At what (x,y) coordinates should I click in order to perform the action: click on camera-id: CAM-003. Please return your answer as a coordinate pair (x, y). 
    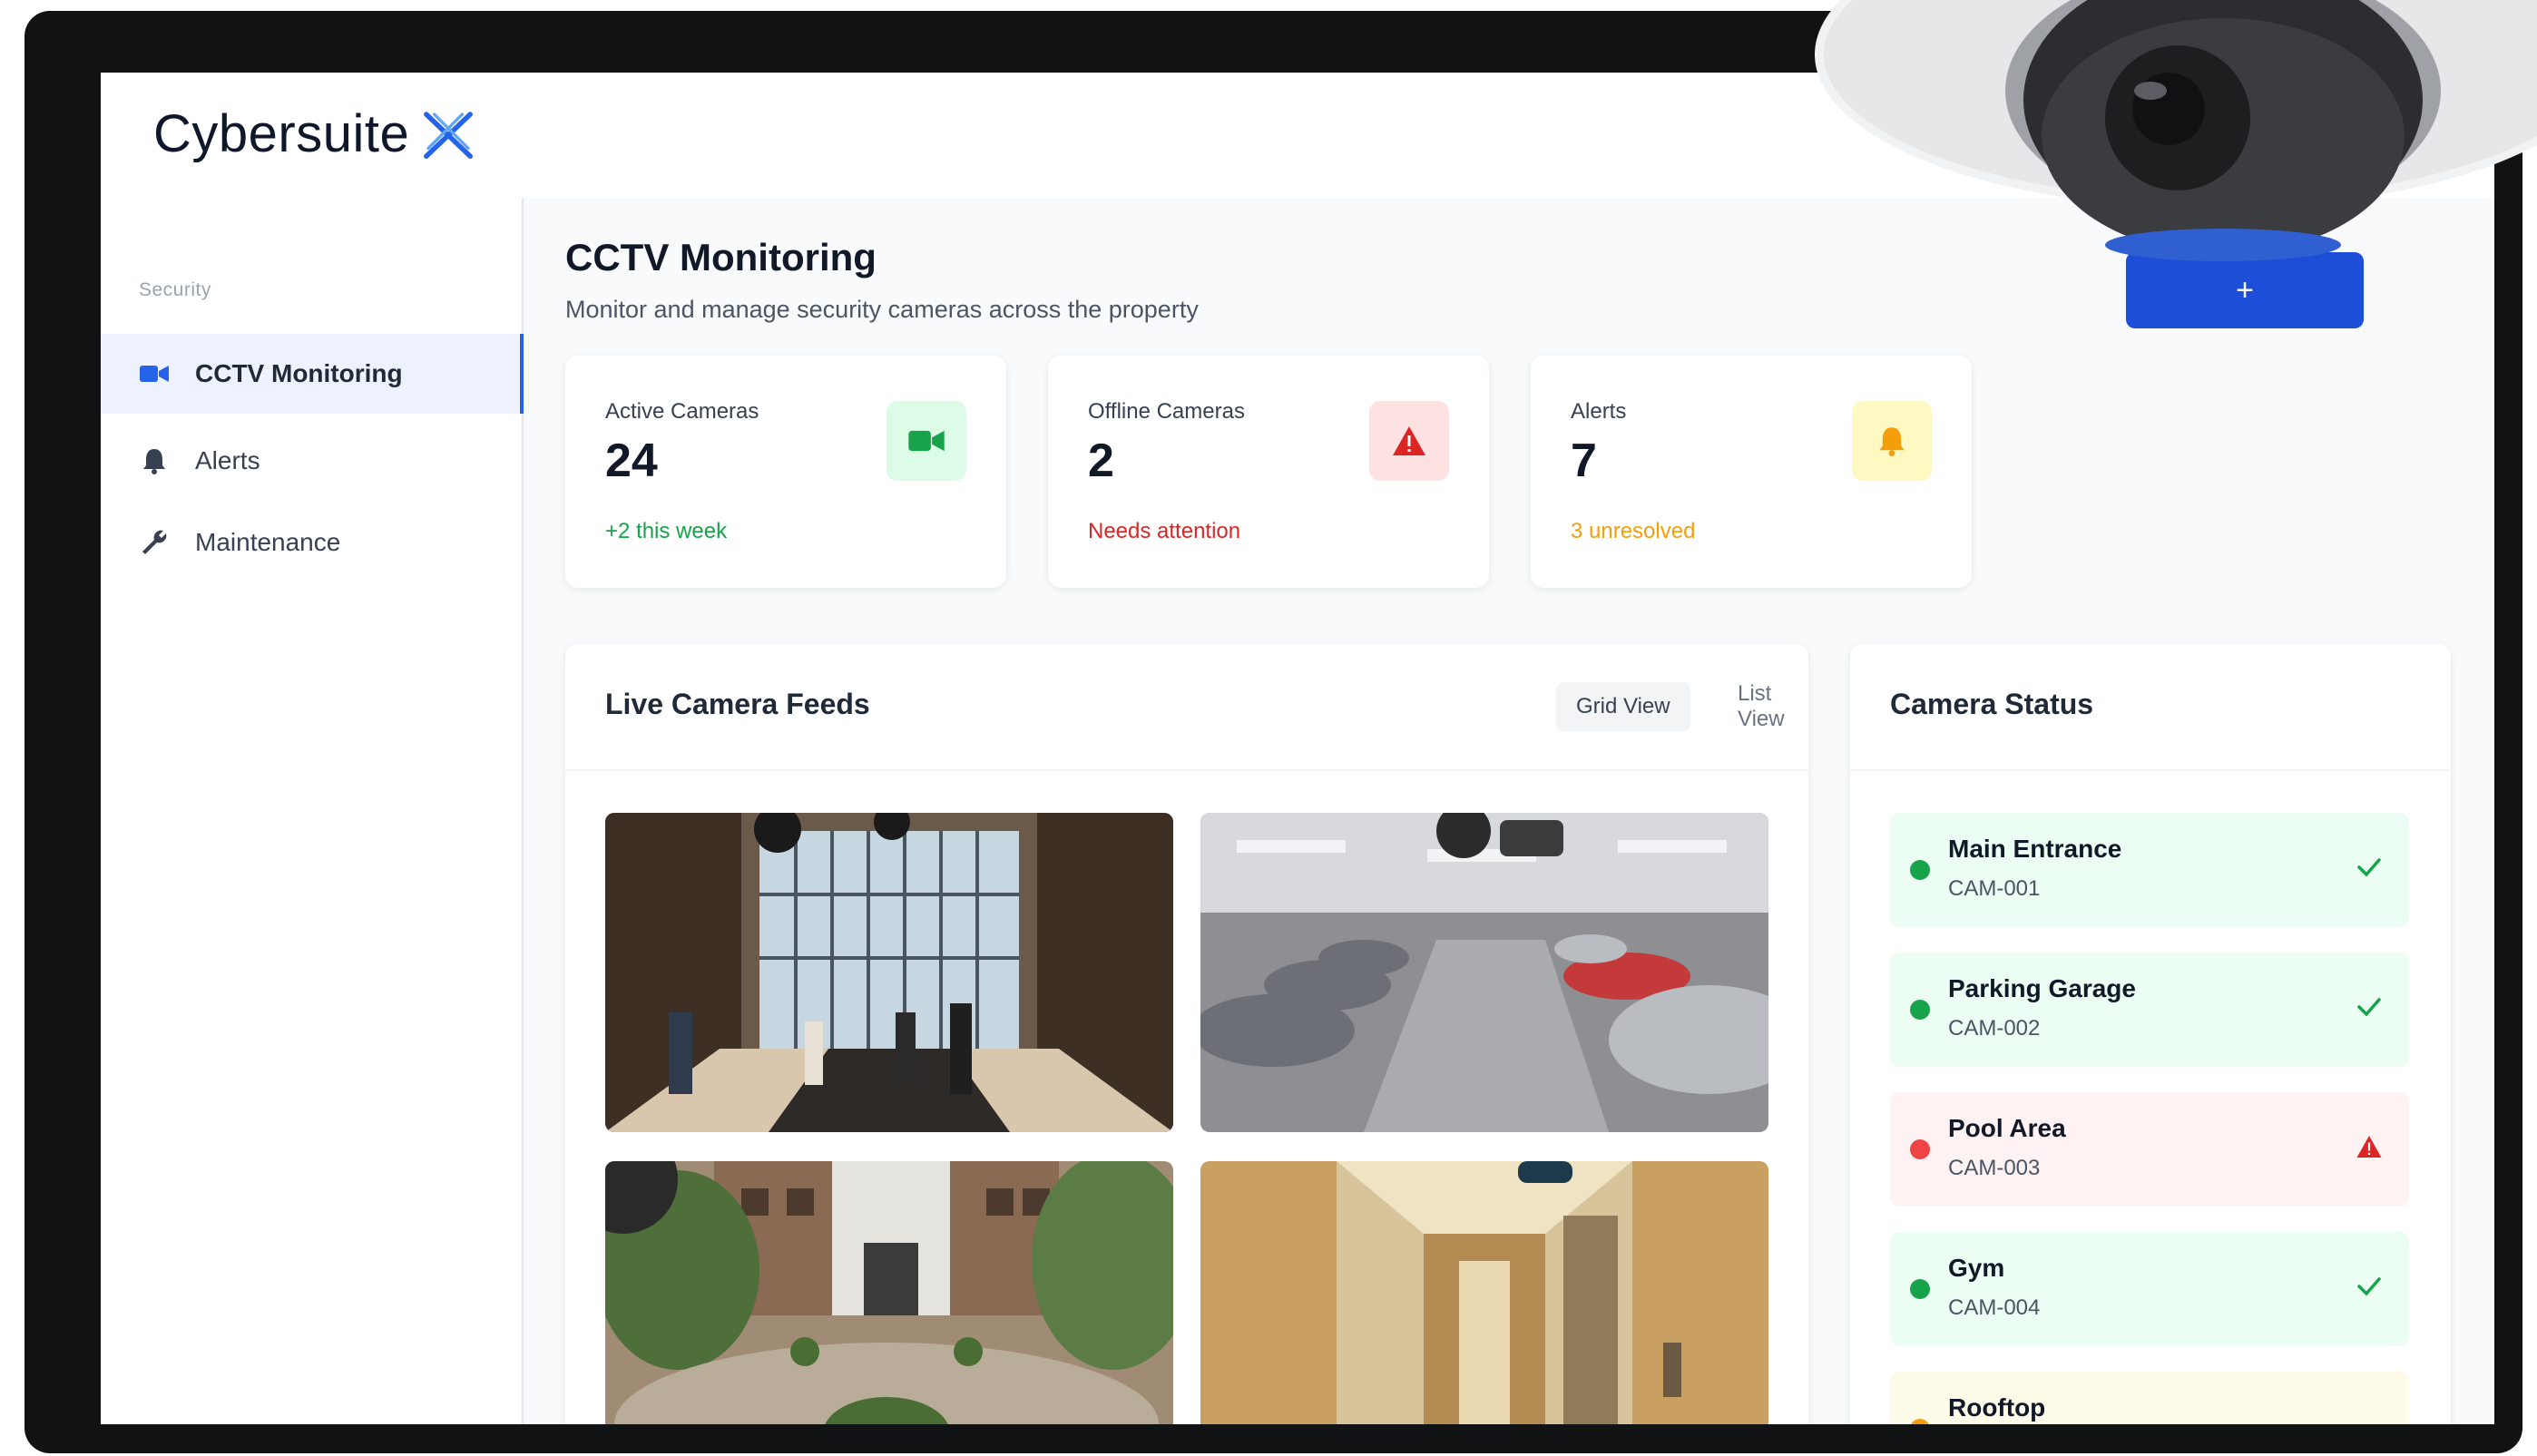
    Looking at the image, I should click on (1995, 1168).